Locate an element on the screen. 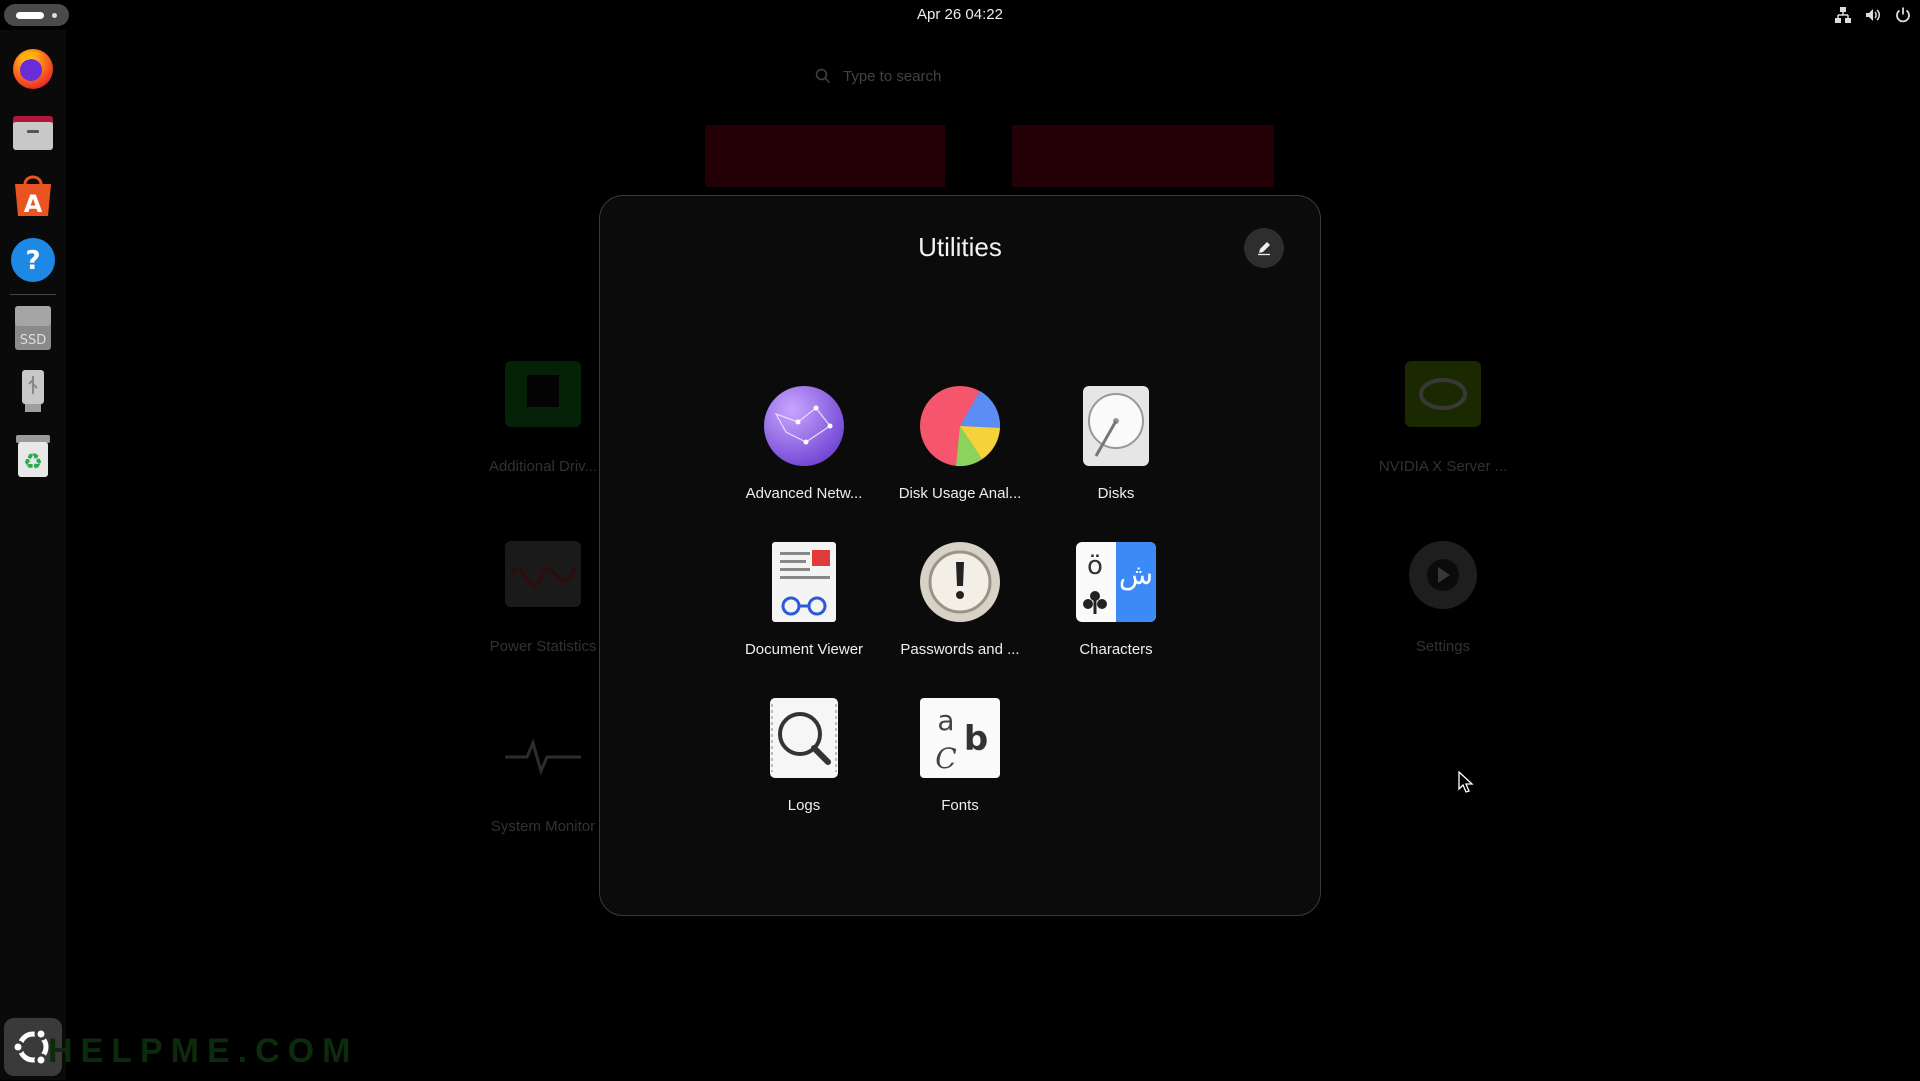 The width and height of the screenshot is (1920, 1081). search-icon is located at coordinates (823, 76).